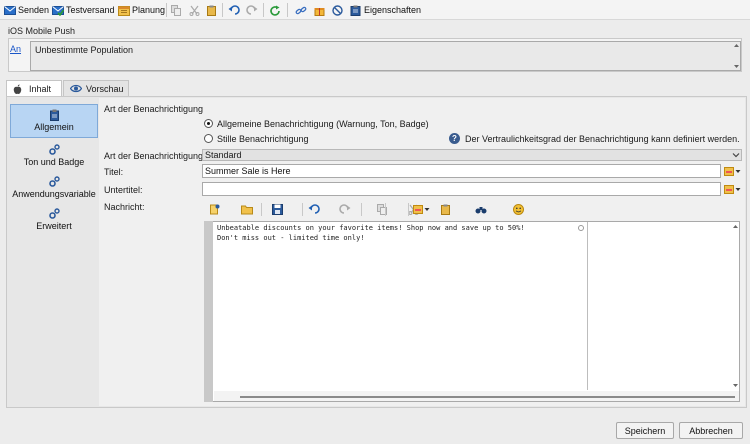 The width and height of the screenshot is (750, 444). I want to click on save-button: Speichern, so click(645, 430).